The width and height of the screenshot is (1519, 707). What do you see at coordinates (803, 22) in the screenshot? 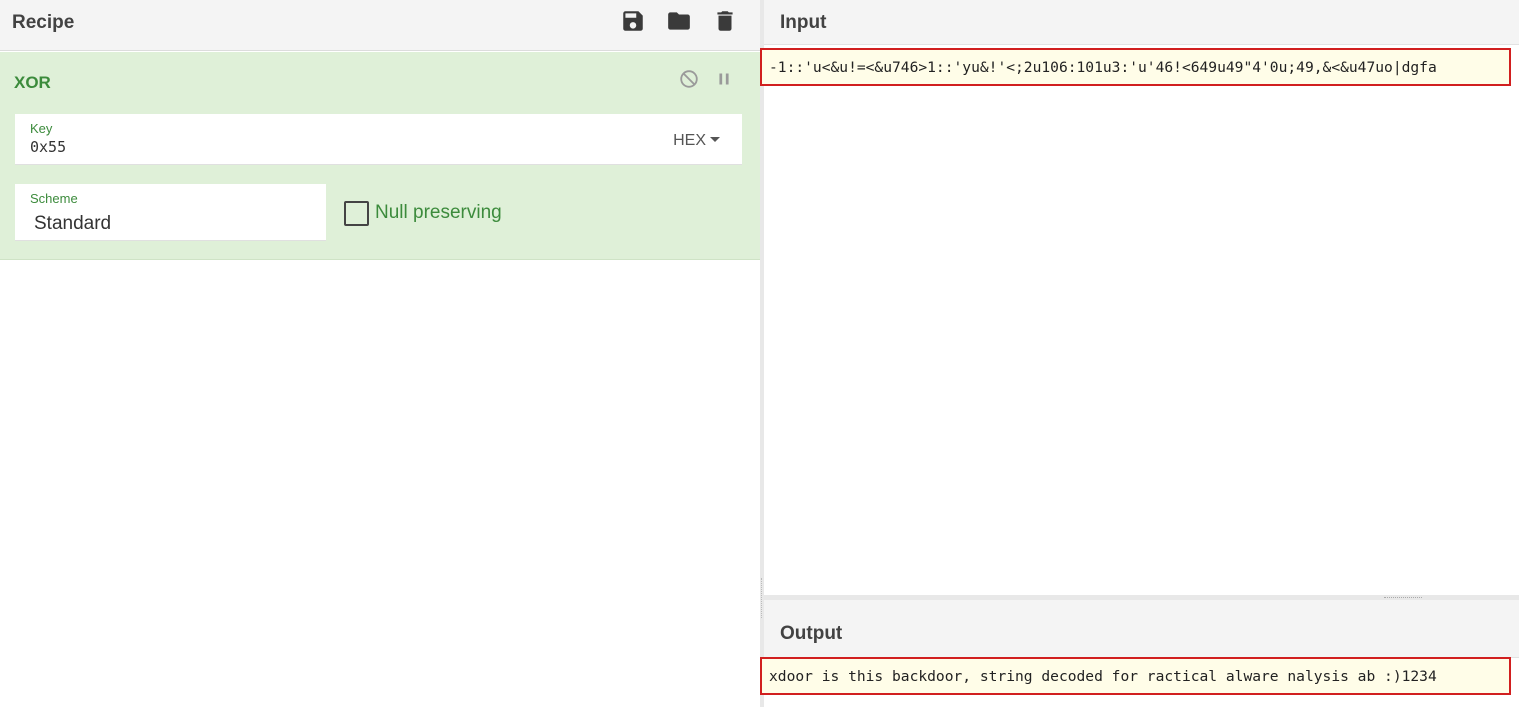
I see `input-title: Input` at bounding box center [803, 22].